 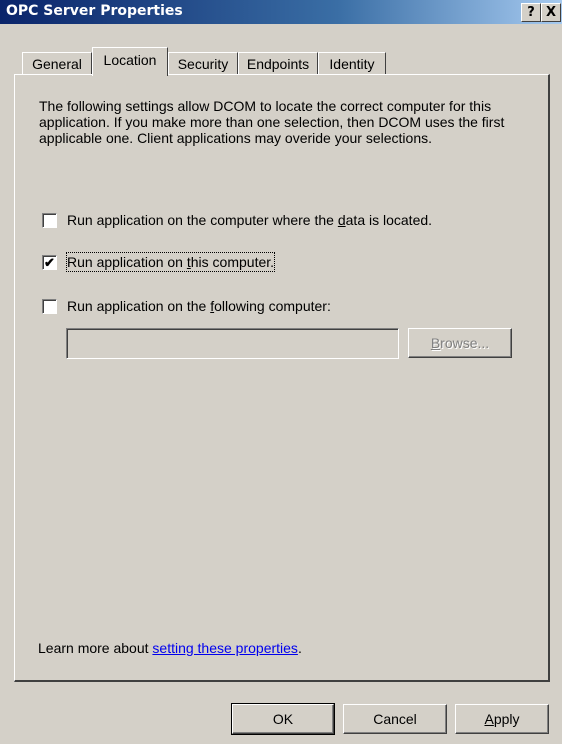 I want to click on tab-identity: Identity, so click(x=352, y=63).